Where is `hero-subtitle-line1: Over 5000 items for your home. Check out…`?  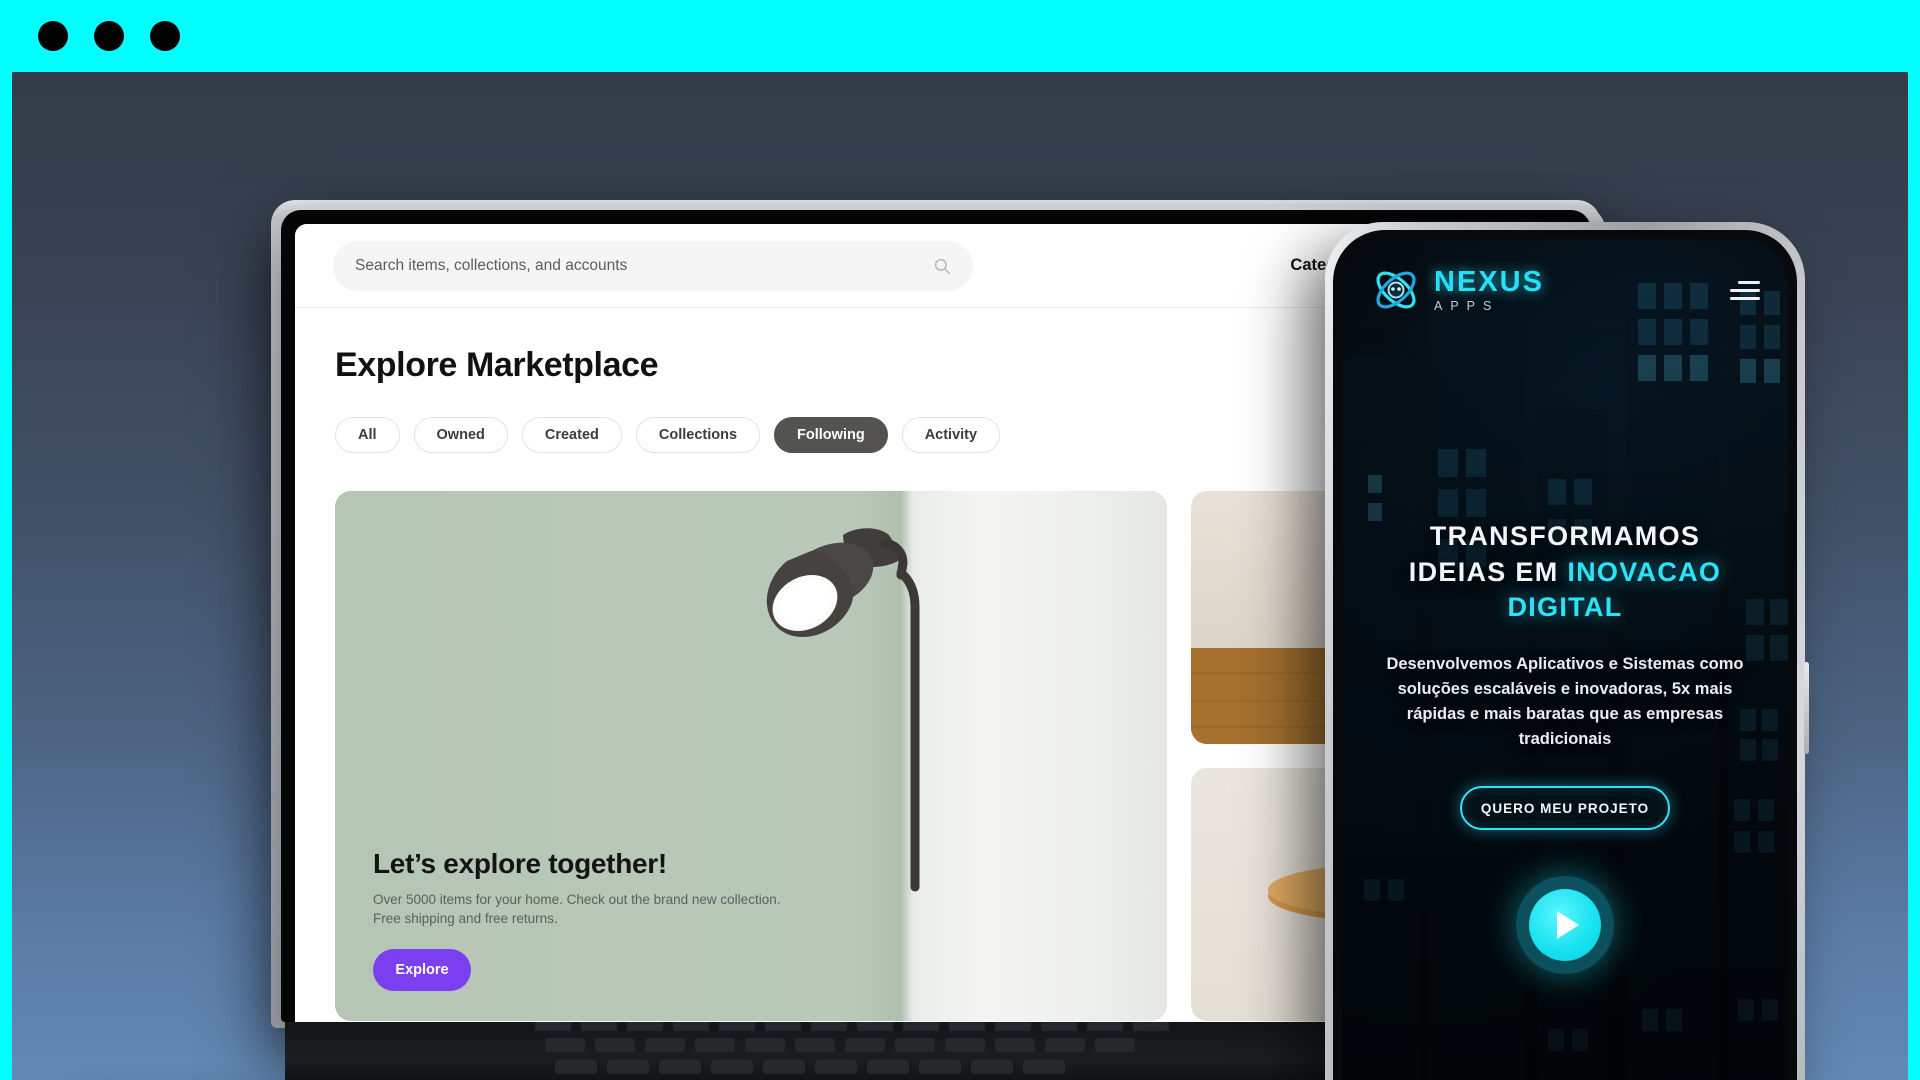
hero-subtitle-line1: Over 5000 items for your home. Check out… is located at coordinates (577, 899).